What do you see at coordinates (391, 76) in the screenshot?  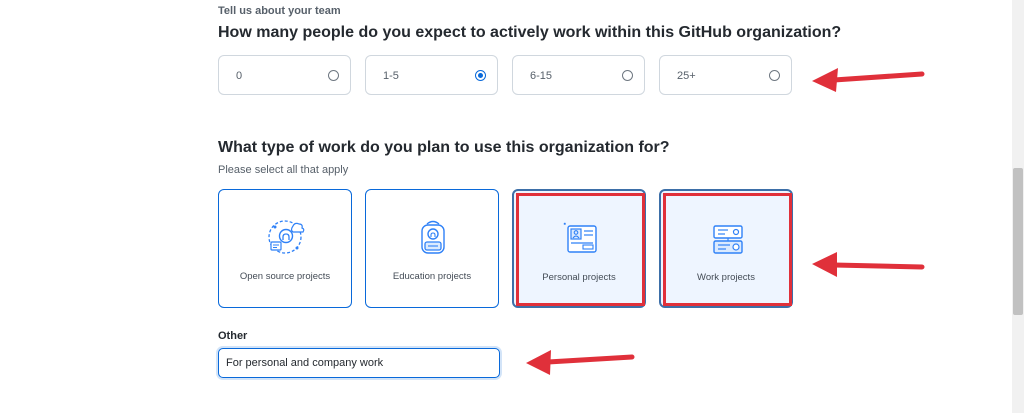 I see `team-size-option-label: 1-5` at bounding box center [391, 76].